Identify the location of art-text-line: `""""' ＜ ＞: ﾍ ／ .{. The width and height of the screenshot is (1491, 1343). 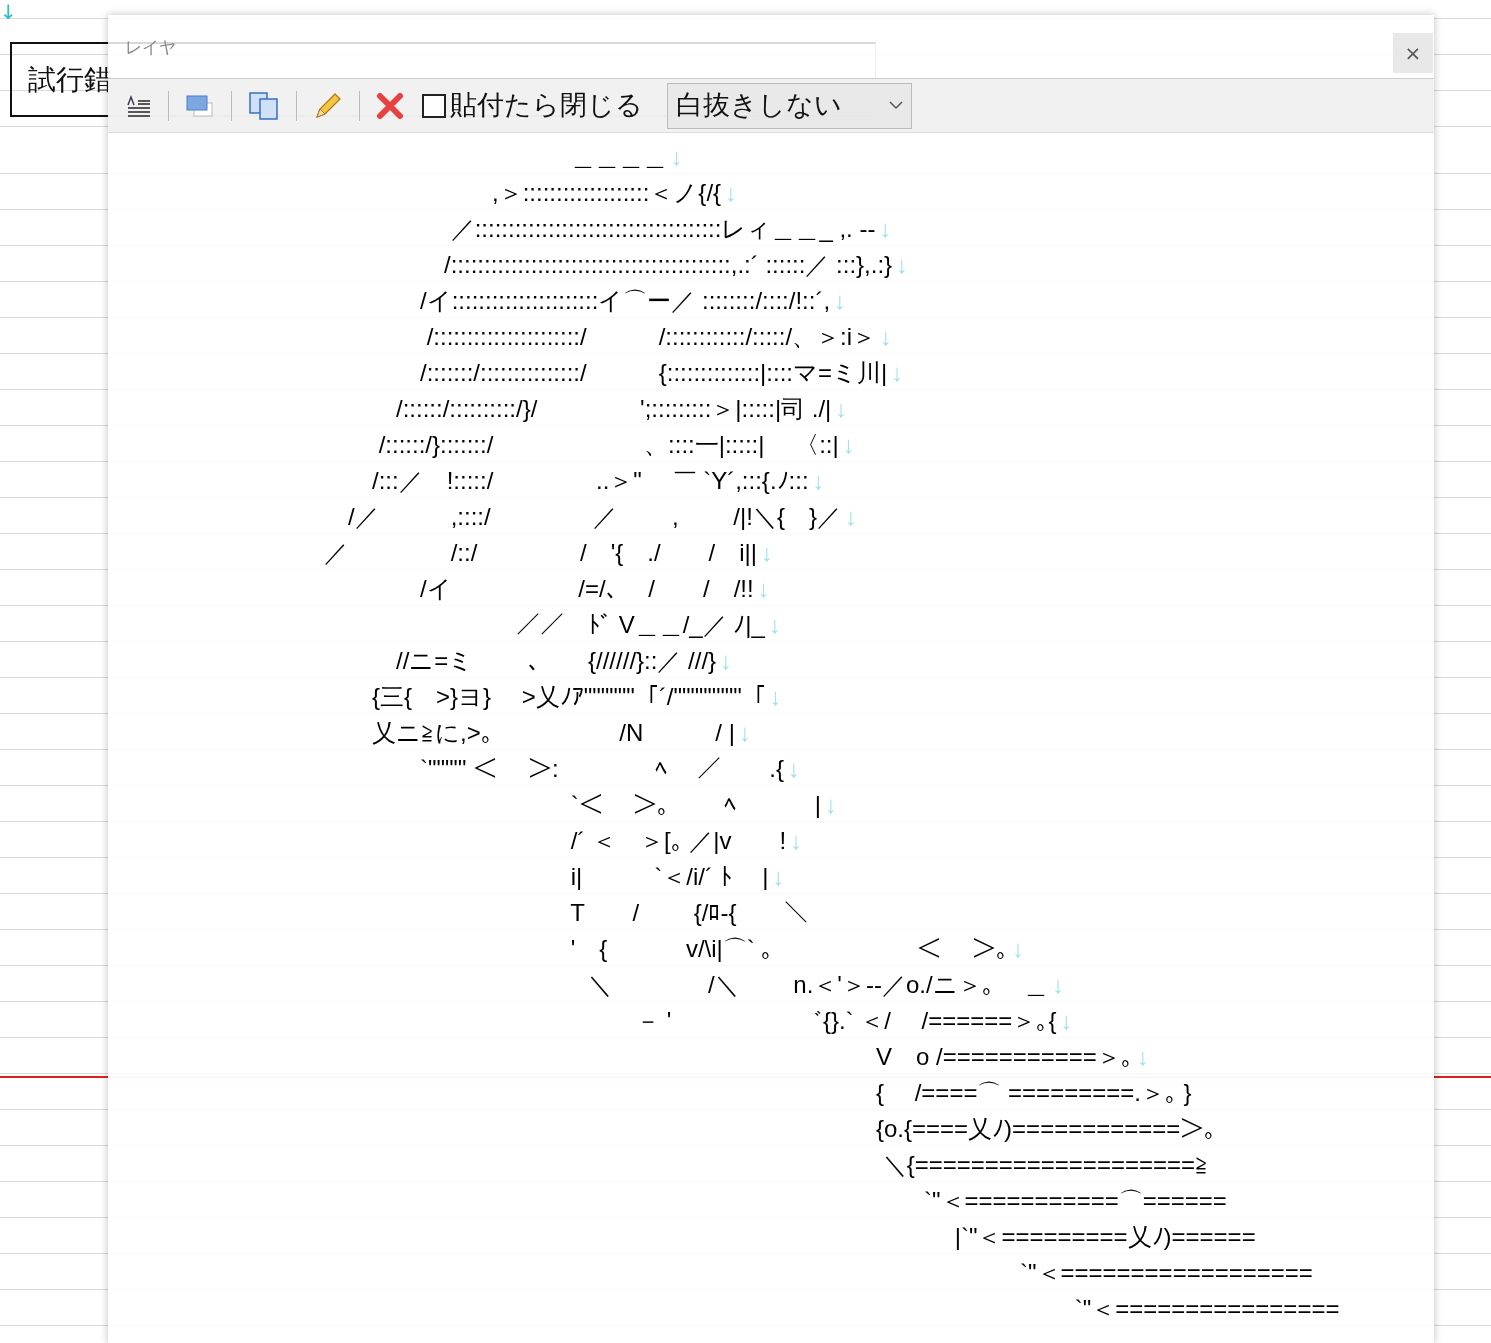
(601, 768).